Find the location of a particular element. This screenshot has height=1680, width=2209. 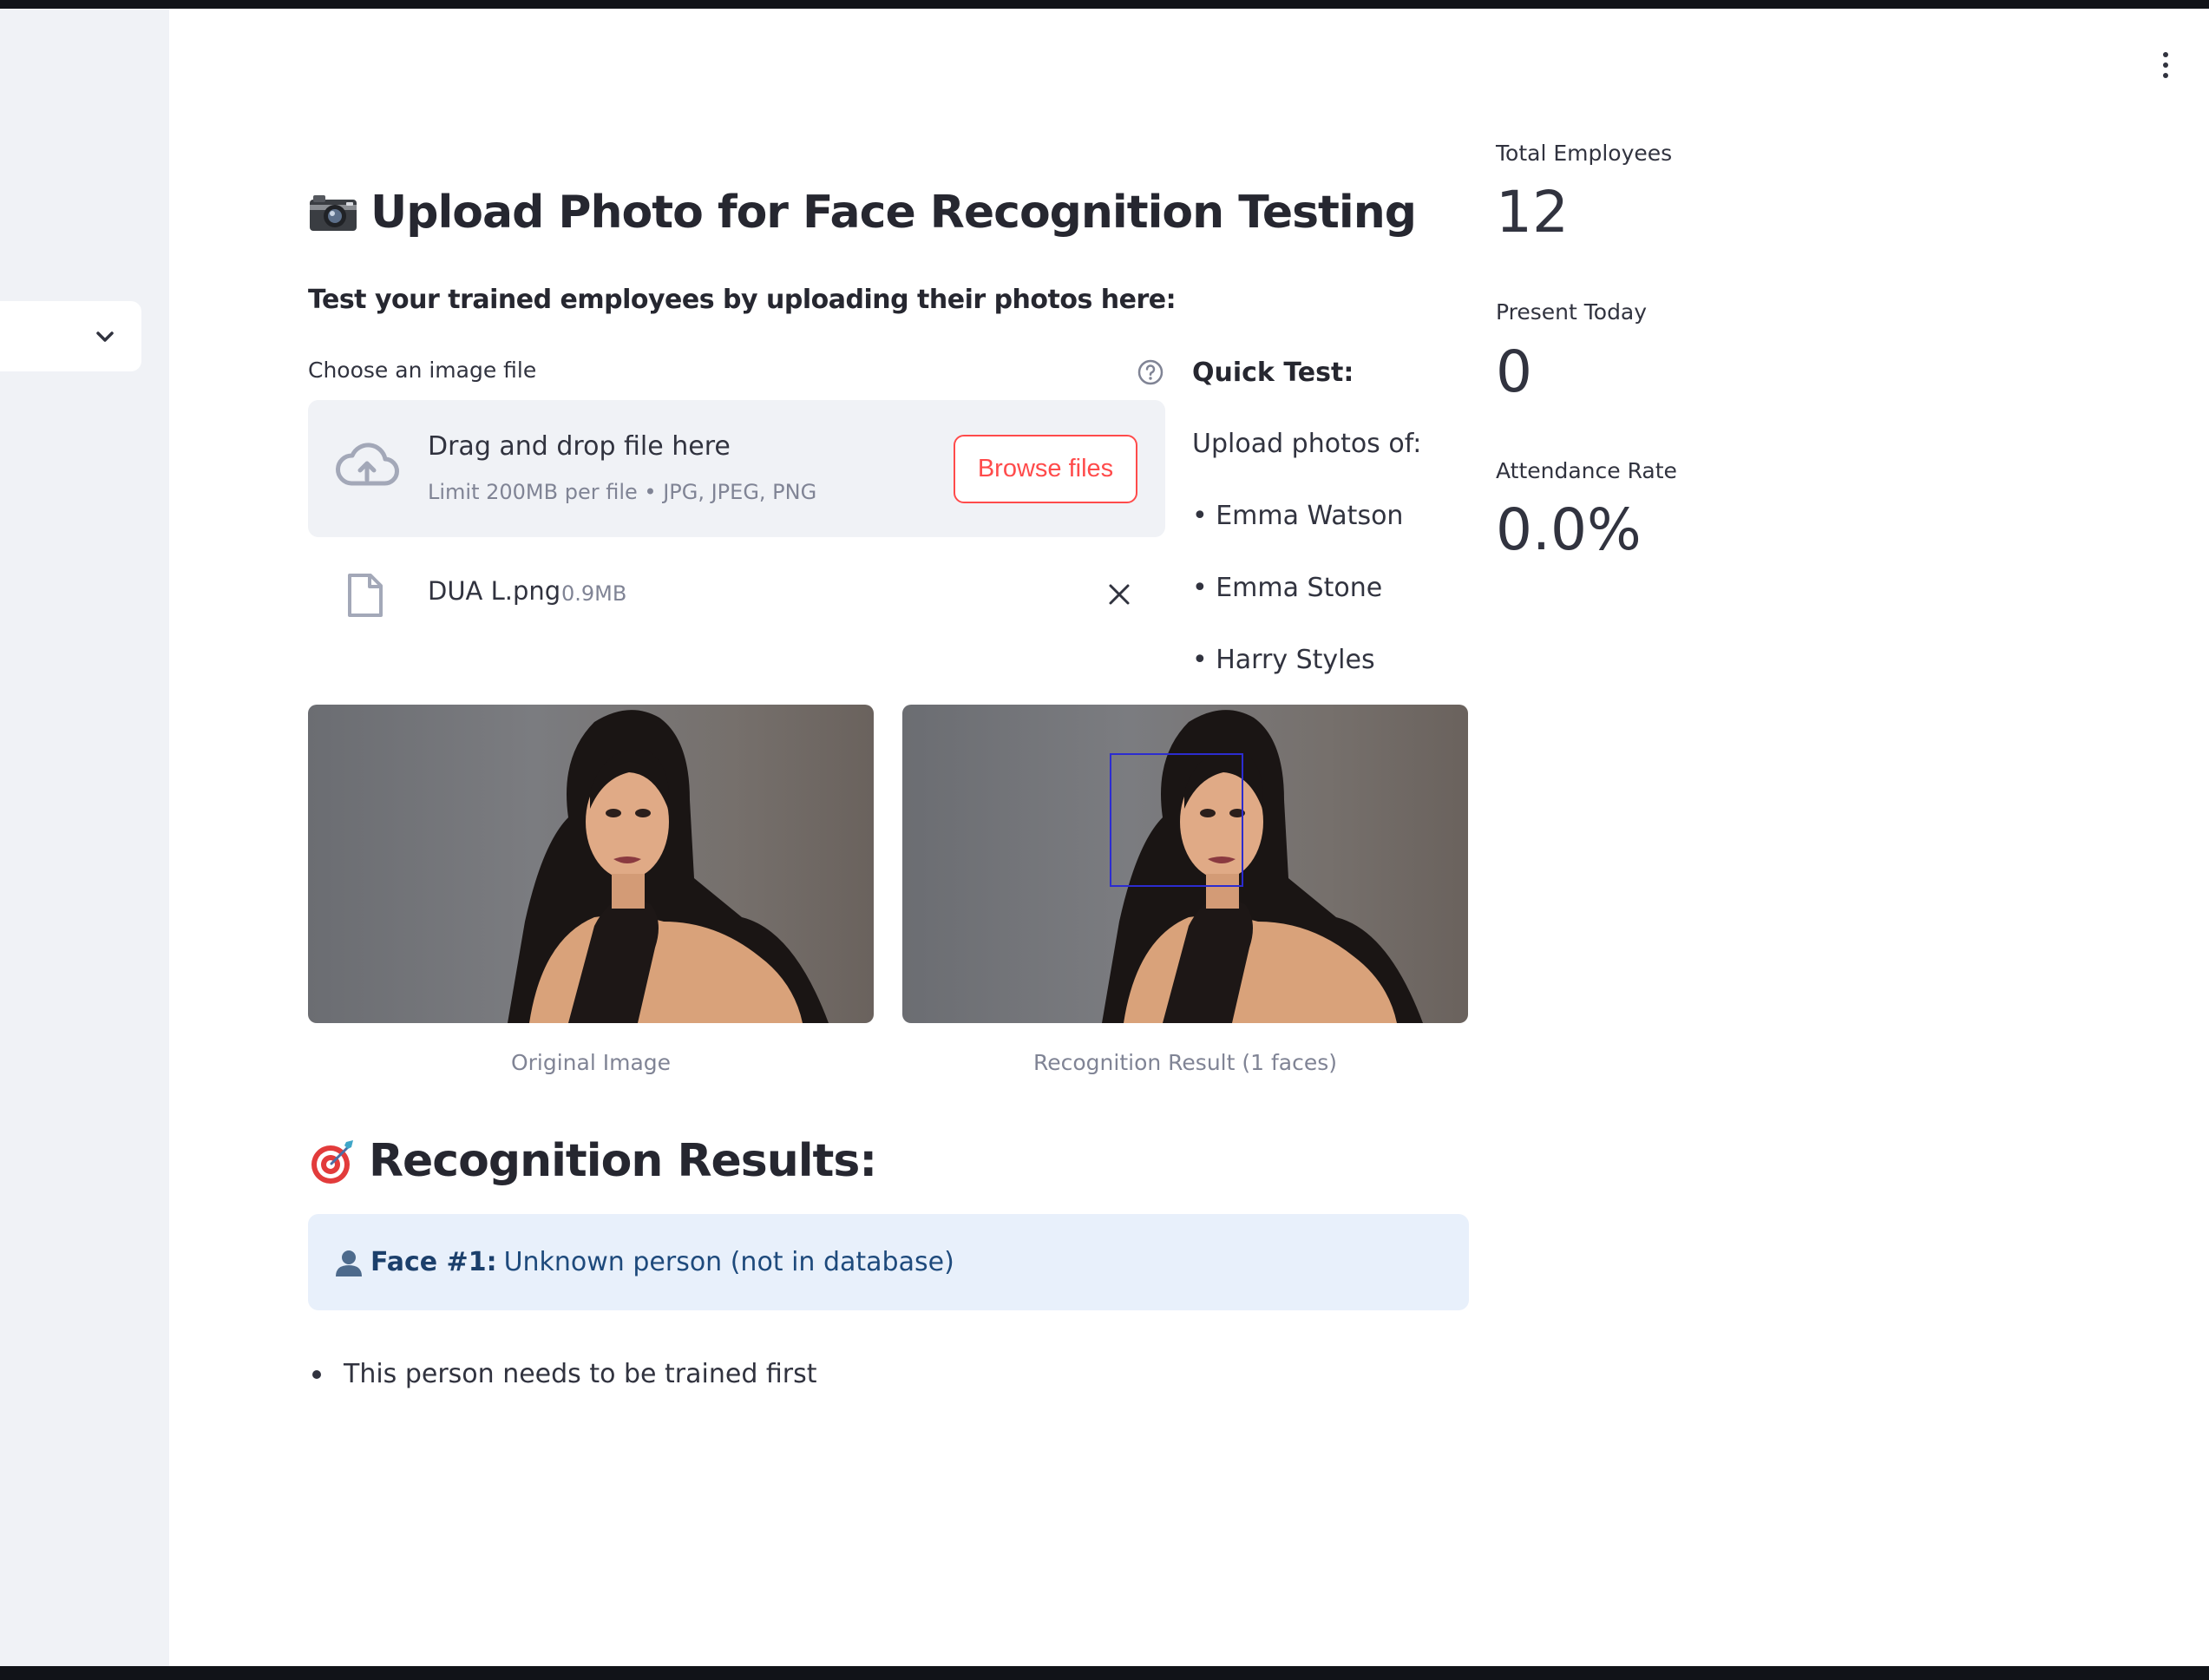

list-item: This person needs to be trained first is located at coordinates (564, 1374).